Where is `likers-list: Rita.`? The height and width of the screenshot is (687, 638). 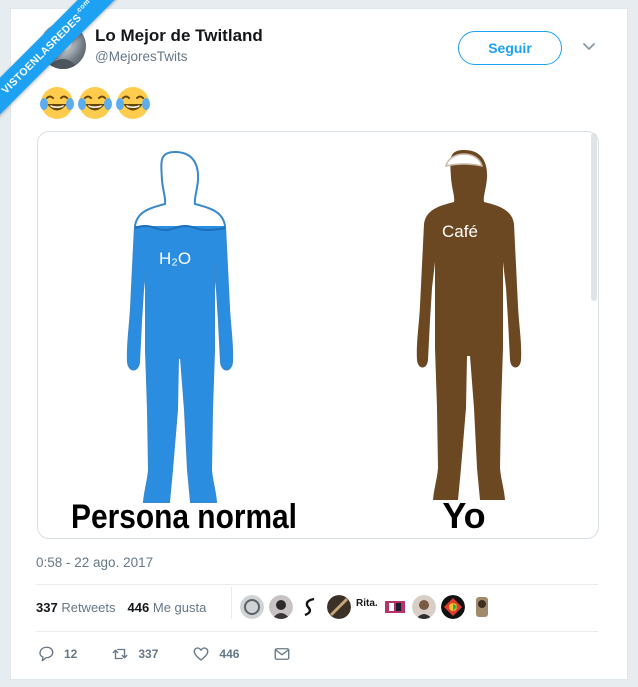
likers-list: Rita. is located at coordinates (367, 607).